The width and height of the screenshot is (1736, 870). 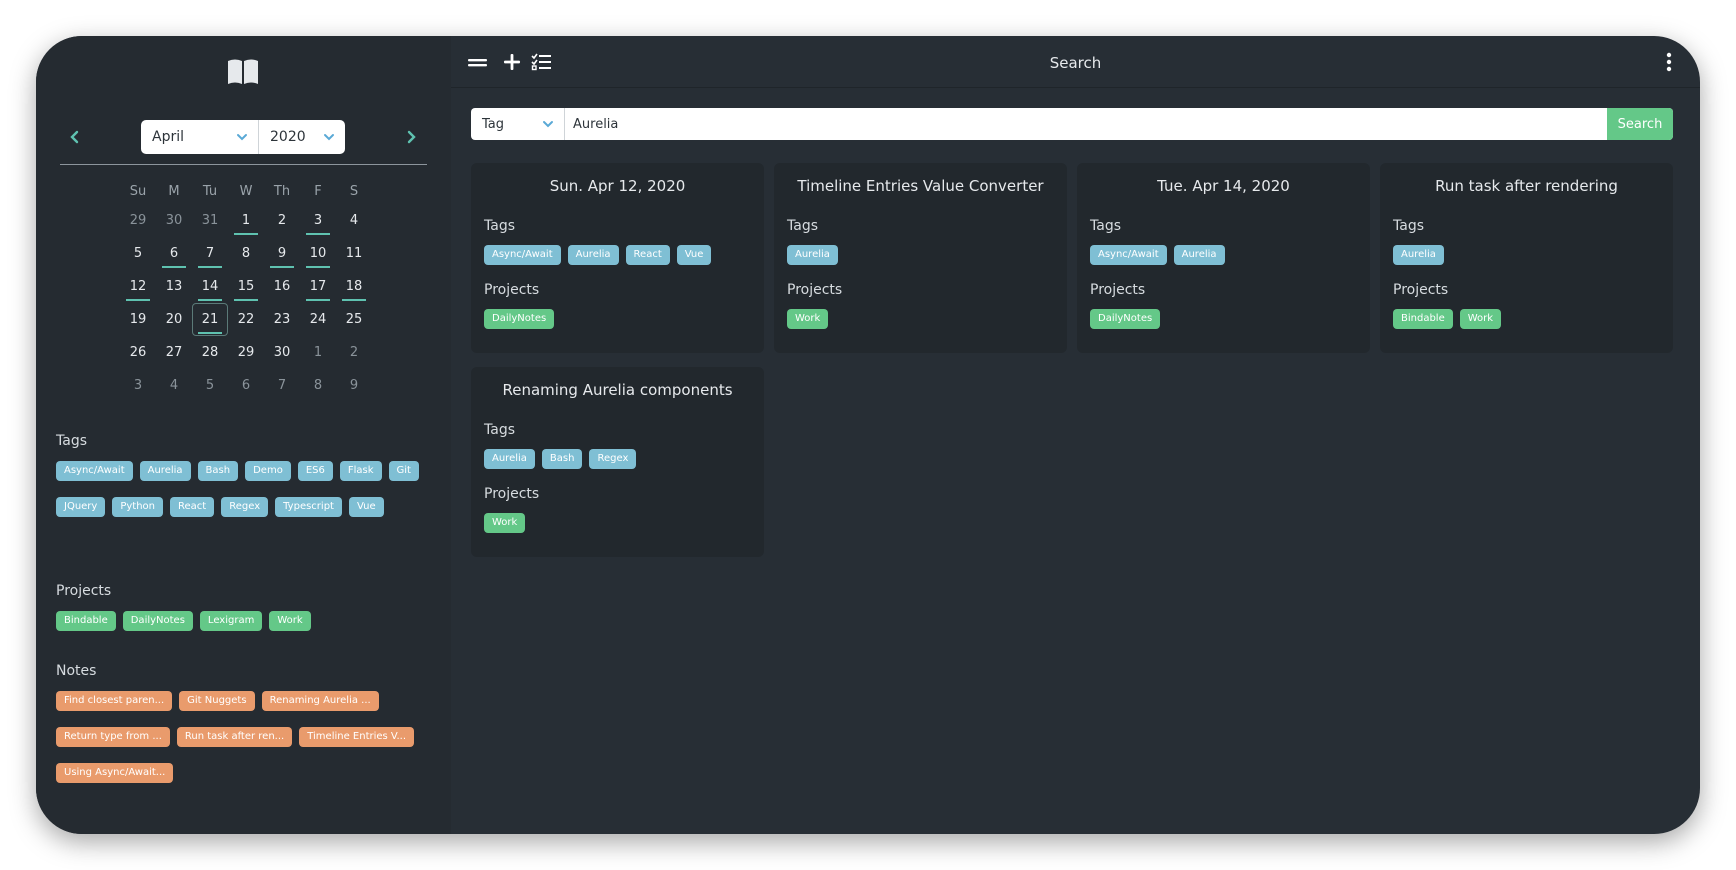 I want to click on calendar-day: 25, so click(x=354, y=319).